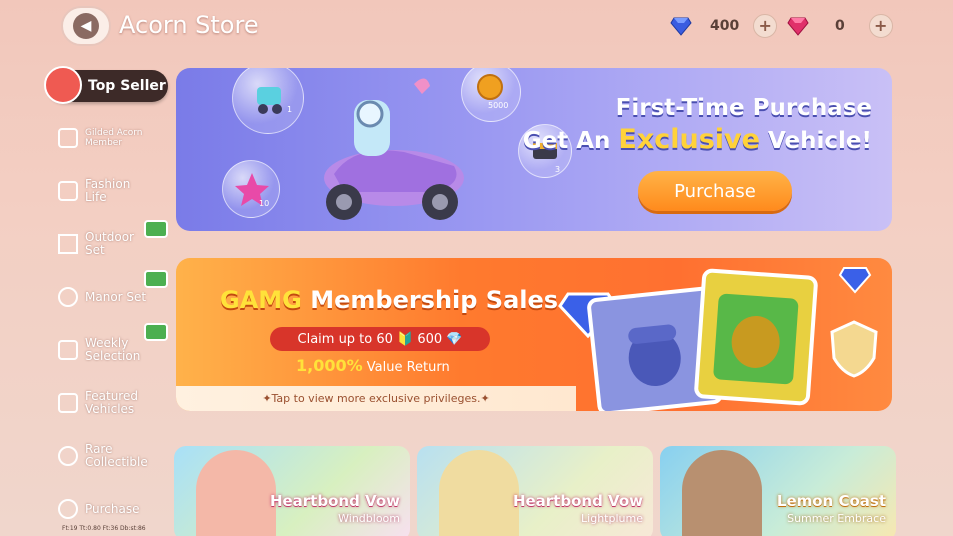 Image resolution: width=953 pixels, height=536 pixels. I want to click on card-subtitle: Summer Embrace, so click(836, 518).